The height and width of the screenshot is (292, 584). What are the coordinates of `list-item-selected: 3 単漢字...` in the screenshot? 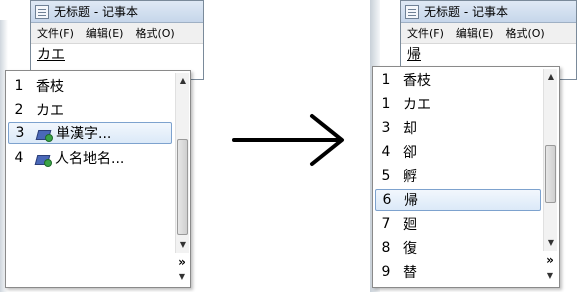 It's located at (90, 133).